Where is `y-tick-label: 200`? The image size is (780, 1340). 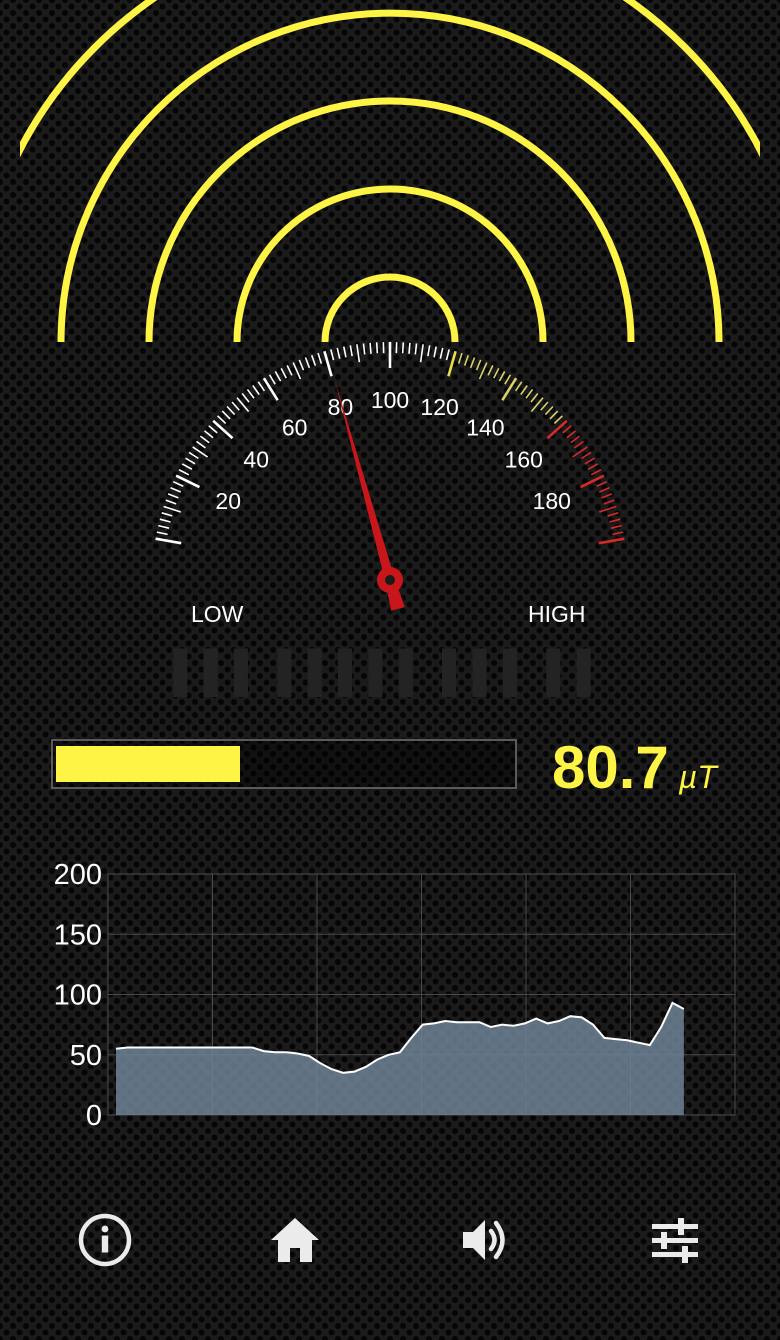
y-tick-label: 200 is located at coordinates (78, 875).